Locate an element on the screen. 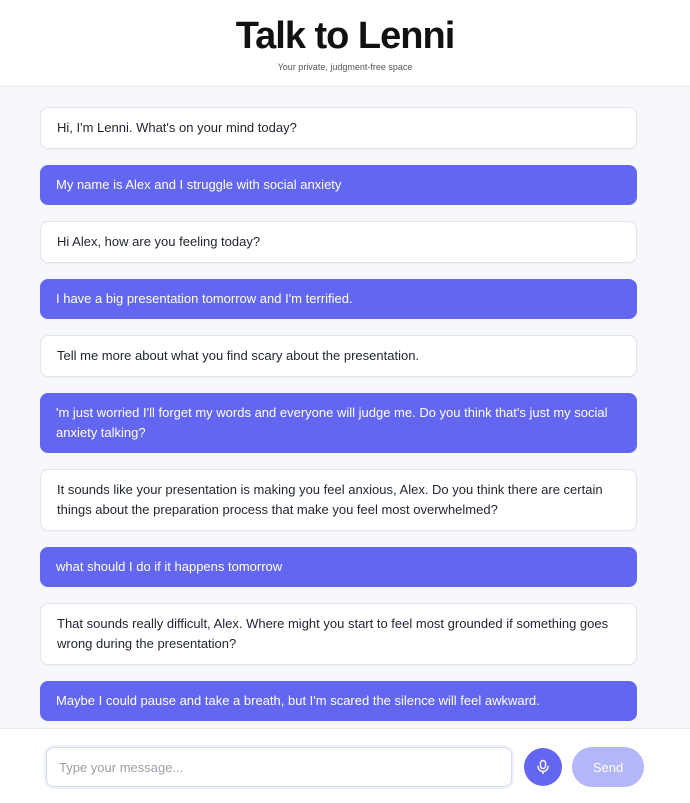 This screenshot has height=803, width=690. message-bubble: what should I do if it happens tomorrow is located at coordinates (338, 567).